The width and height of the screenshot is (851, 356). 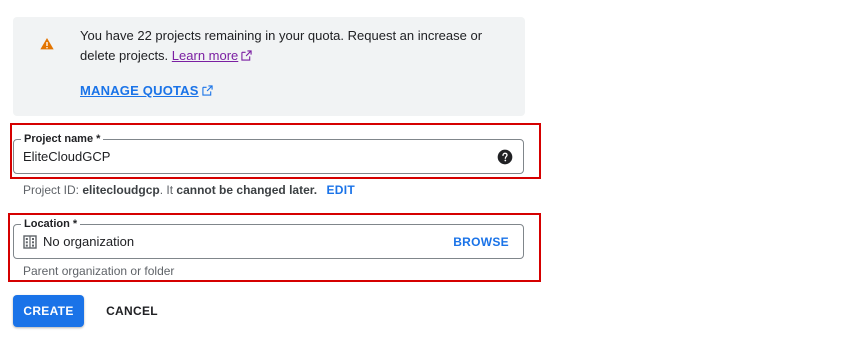 What do you see at coordinates (340, 190) in the screenshot?
I see `edit-project-id-button: EDIT` at bounding box center [340, 190].